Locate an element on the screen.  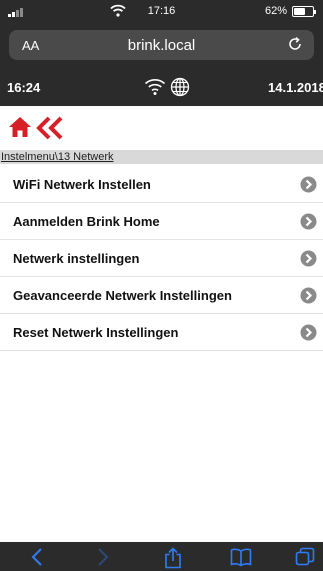
ios-status-bar: 17:16 62% is located at coordinates (161, 12).